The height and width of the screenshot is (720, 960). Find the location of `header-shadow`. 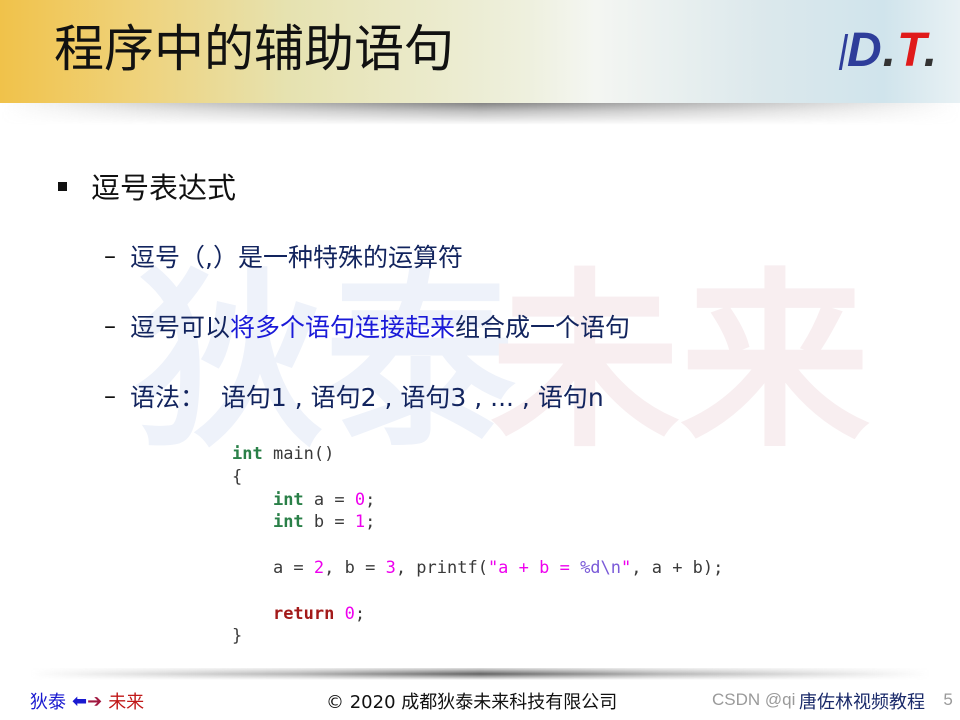

header-shadow is located at coordinates (480, 114).